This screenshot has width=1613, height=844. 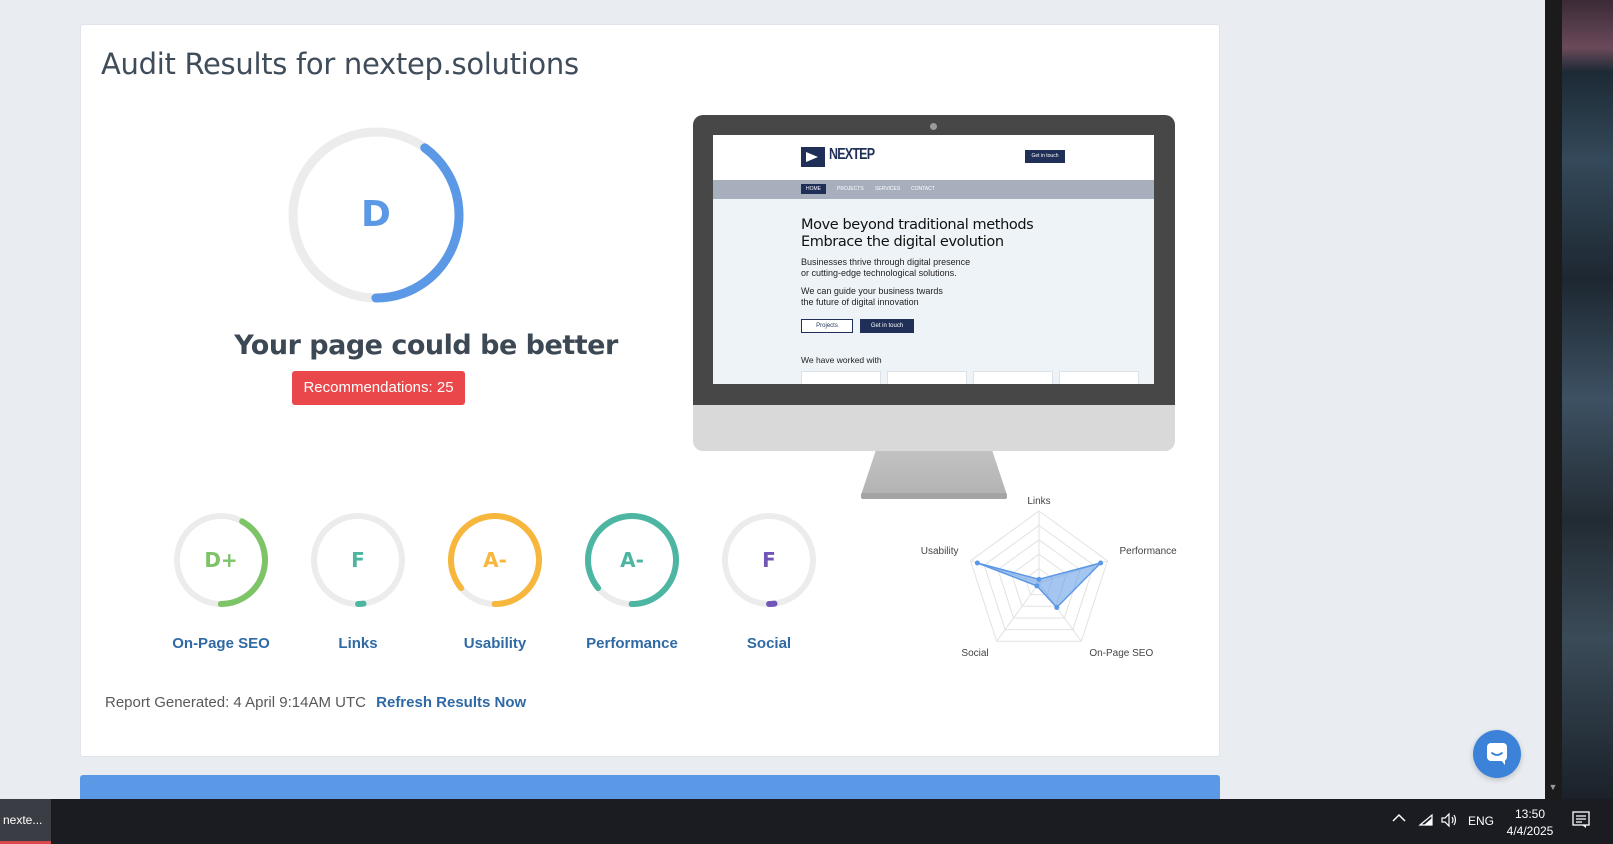 What do you see at coordinates (887, 326) in the screenshot?
I see `site-get-in-touch-button: Get in touch` at bounding box center [887, 326].